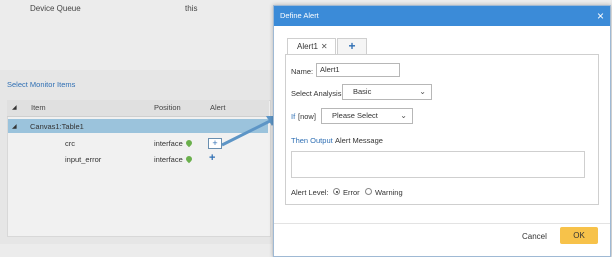 The width and height of the screenshot is (612, 257). Describe the element at coordinates (70, 143) in the screenshot. I see `row-item: crc` at that location.